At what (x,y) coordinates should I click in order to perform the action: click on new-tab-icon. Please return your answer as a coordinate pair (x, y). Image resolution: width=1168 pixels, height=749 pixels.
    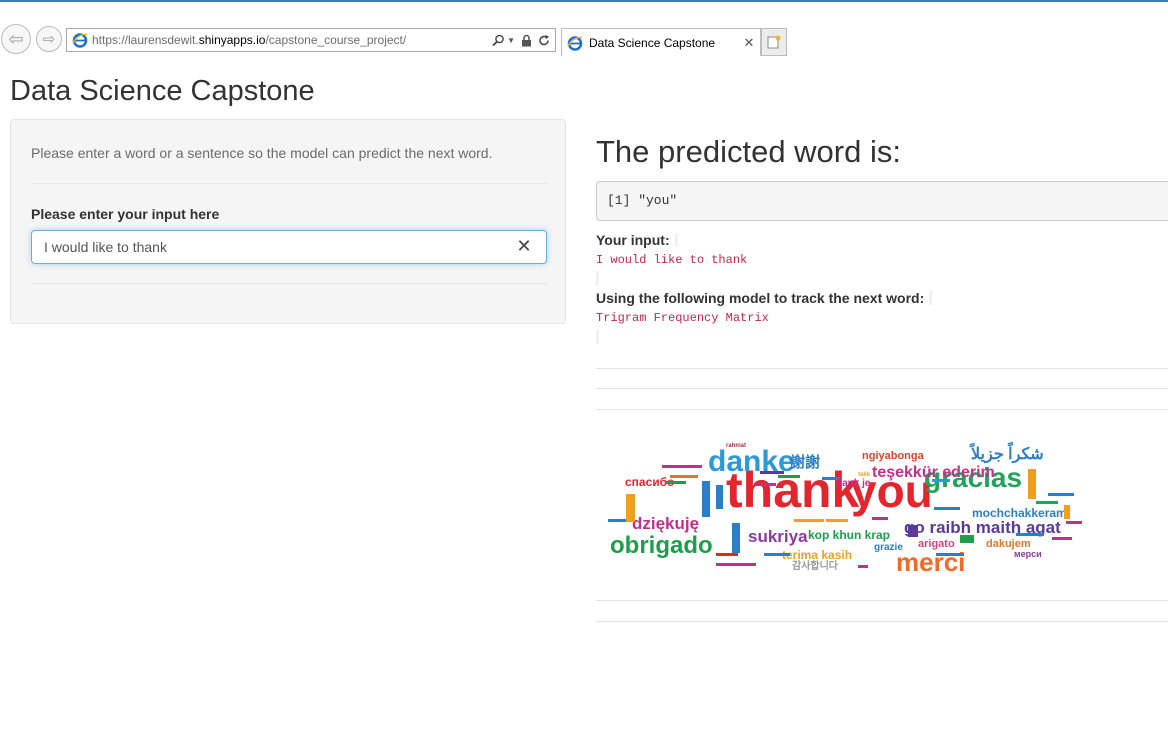
    Looking at the image, I should click on (774, 42).